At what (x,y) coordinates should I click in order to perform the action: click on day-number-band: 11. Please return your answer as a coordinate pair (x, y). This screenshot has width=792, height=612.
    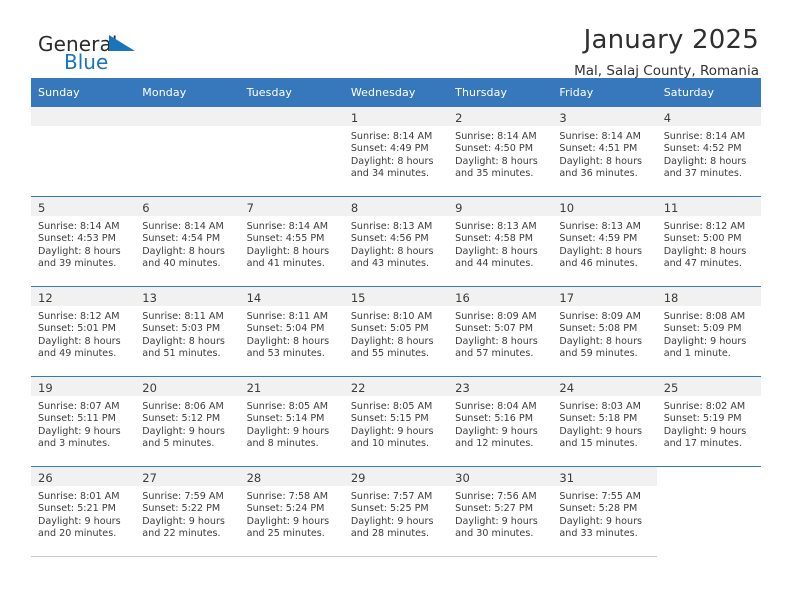
    Looking at the image, I should click on (708, 206).